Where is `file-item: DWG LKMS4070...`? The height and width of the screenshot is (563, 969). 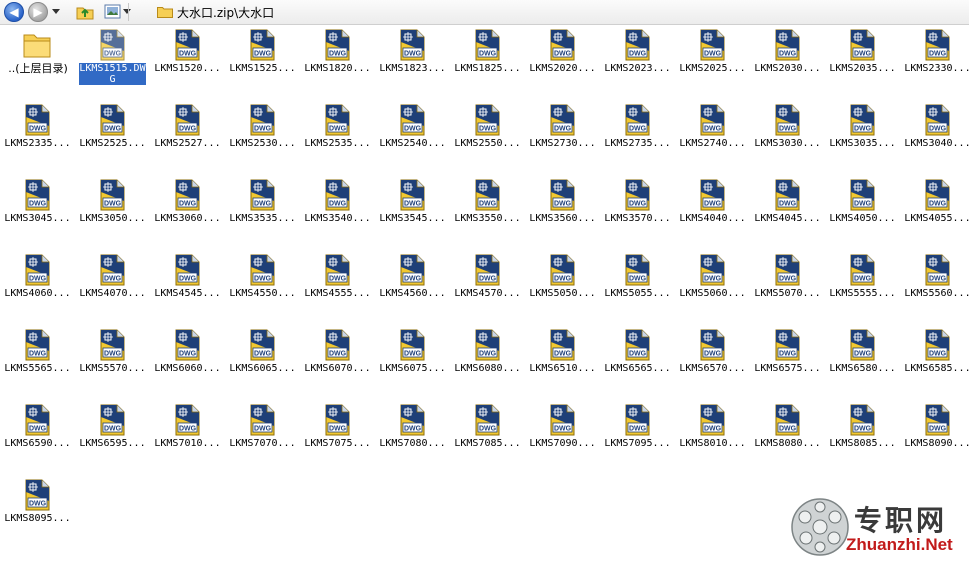 file-item: DWG LKMS4070... is located at coordinates (112, 288).